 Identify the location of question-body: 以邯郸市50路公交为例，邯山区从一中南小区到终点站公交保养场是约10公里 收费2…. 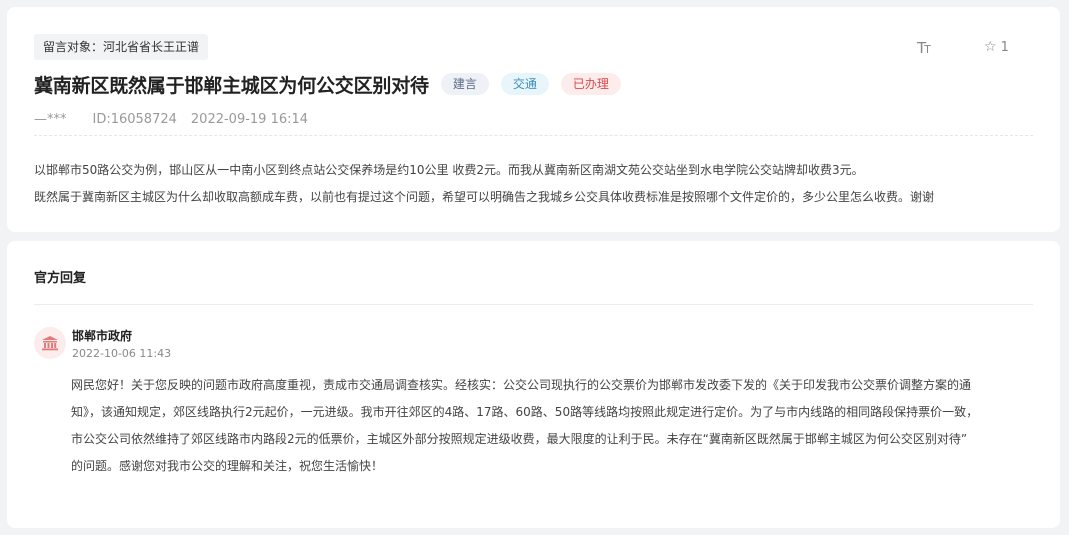
(534, 184).